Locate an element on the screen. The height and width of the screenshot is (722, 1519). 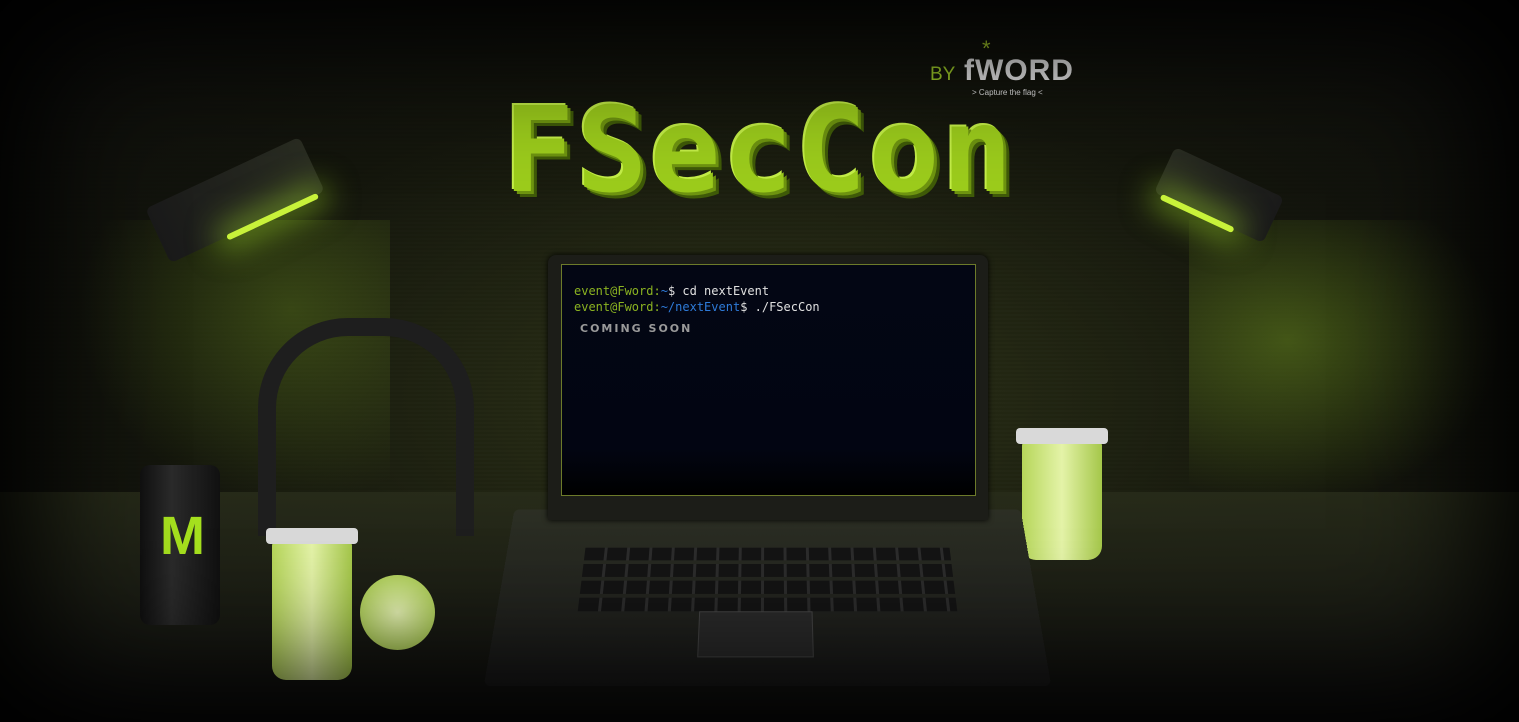
lamp-glow-right is located at coordinates (1354, 370).